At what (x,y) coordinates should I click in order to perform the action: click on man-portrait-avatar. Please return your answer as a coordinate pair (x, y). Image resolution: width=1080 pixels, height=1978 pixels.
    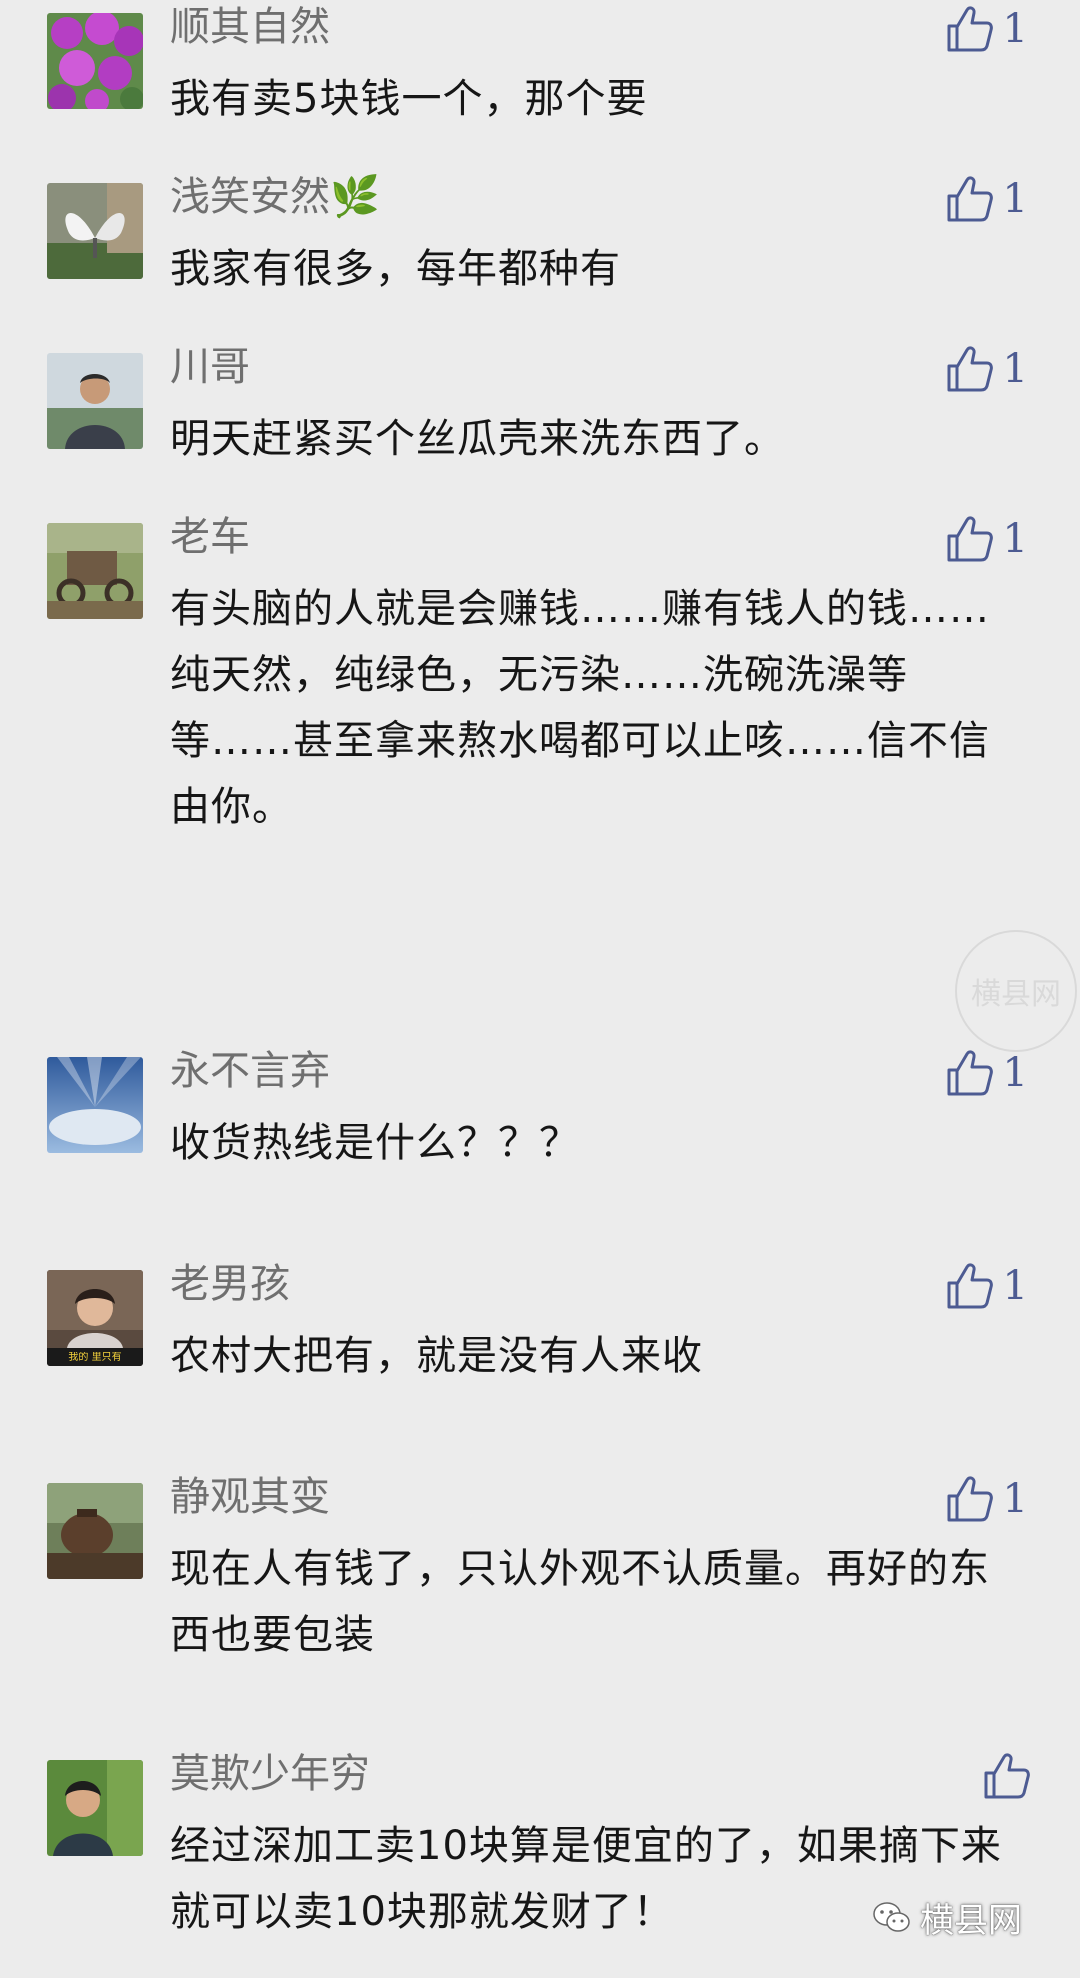
    Looking at the image, I should click on (95, 401).